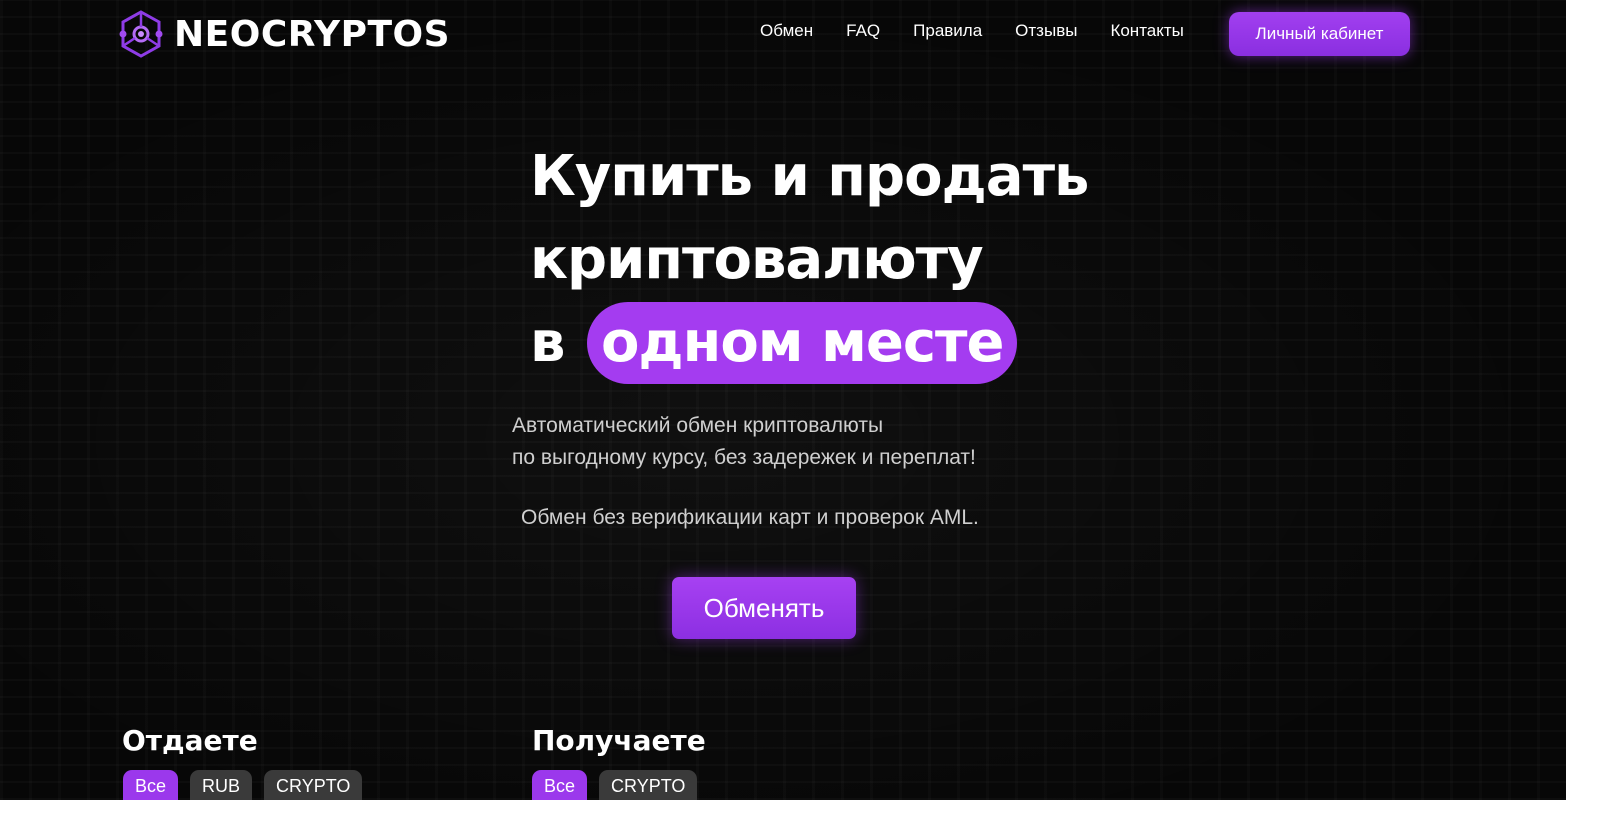 The image size is (1600, 815). What do you see at coordinates (809, 176) in the screenshot?
I see `hero-title-line-1: Купить и продать` at bounding box center [809, 176].